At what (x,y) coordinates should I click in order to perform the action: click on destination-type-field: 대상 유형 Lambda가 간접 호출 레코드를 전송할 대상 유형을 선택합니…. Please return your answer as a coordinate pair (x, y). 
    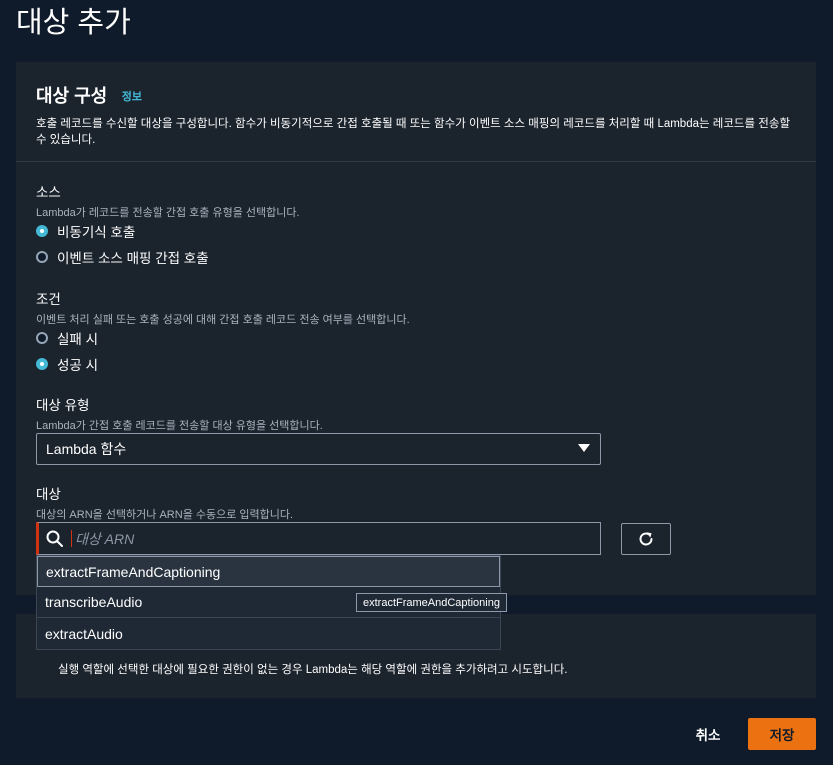
    Looking at the image, I should click on (179, 413).